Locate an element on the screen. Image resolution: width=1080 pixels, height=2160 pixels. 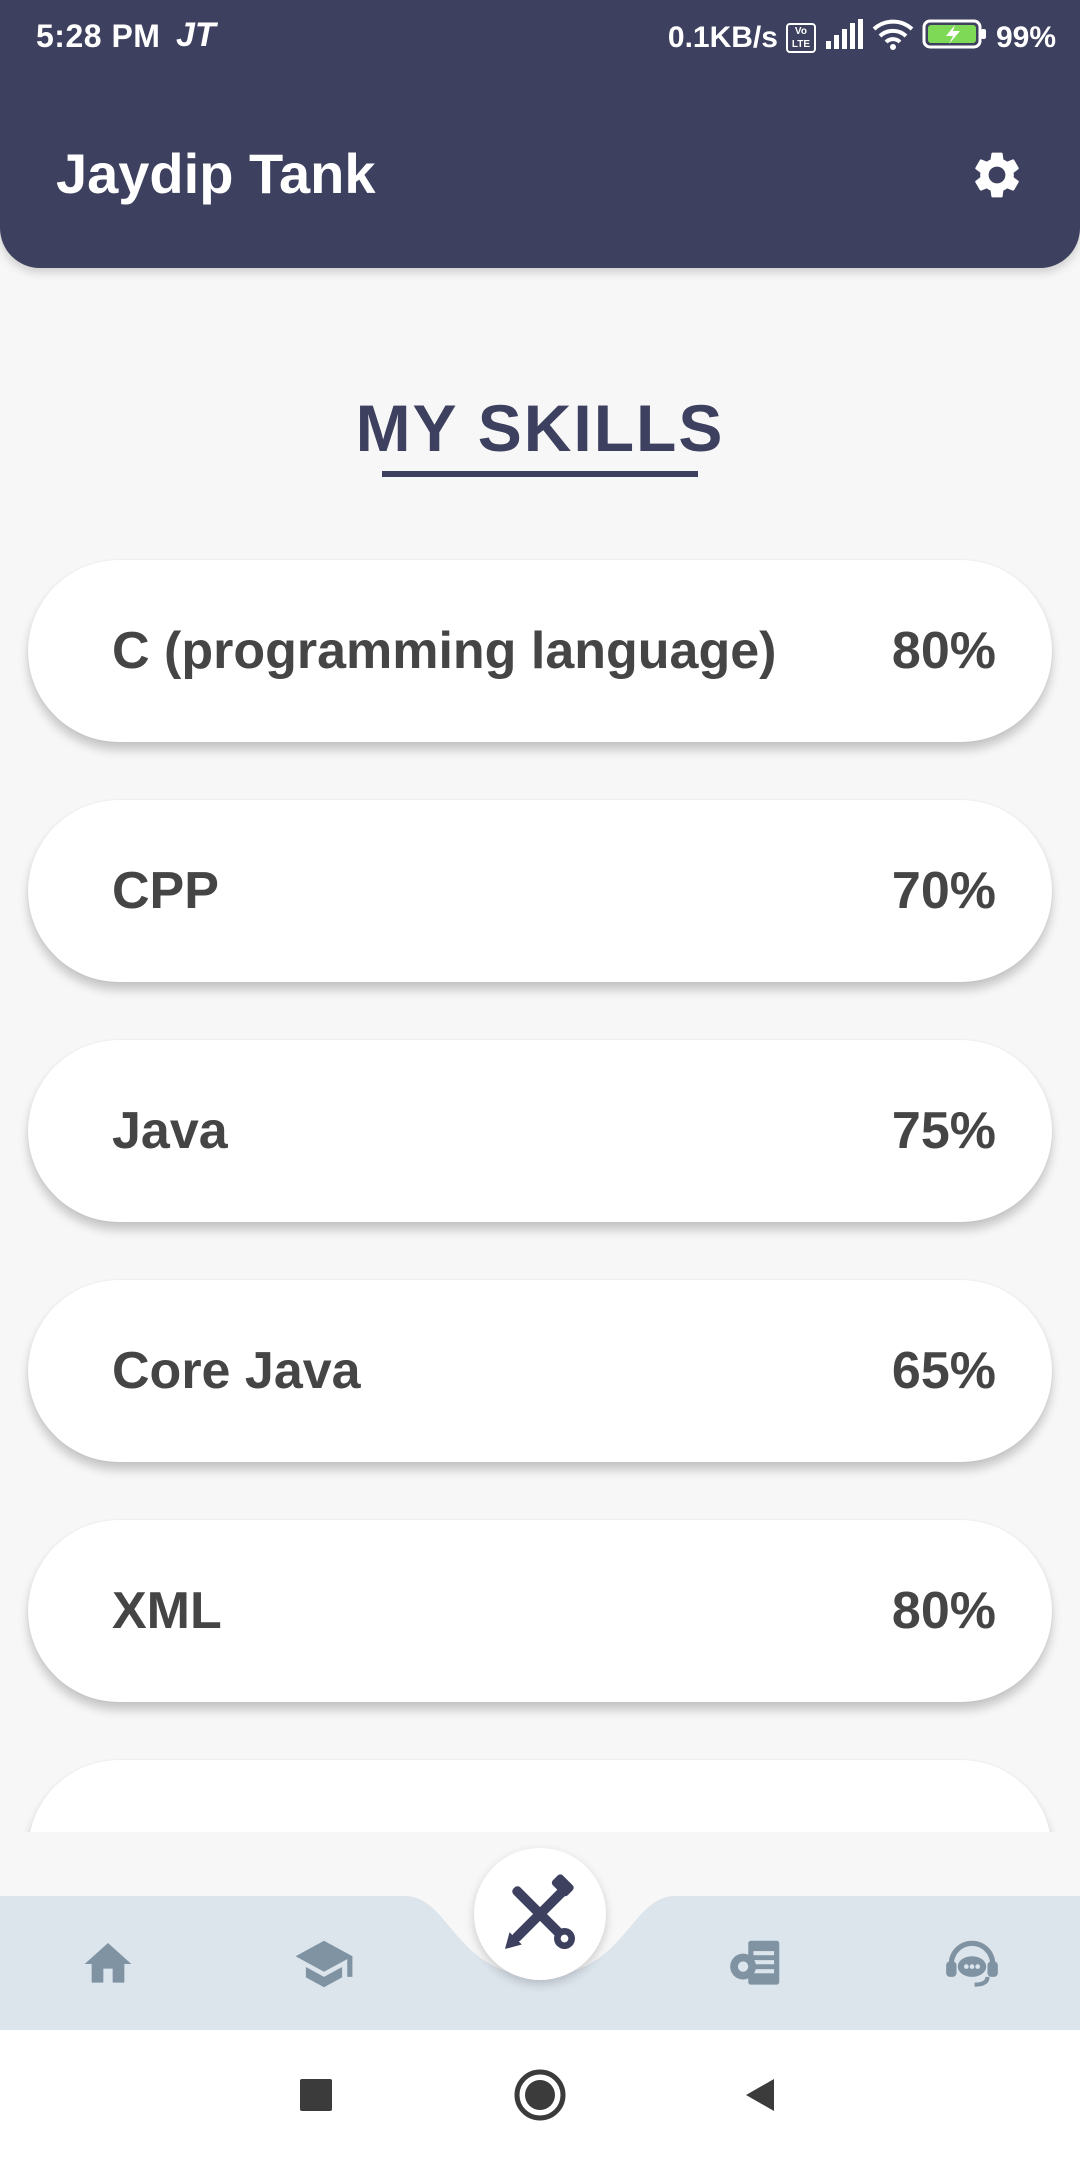
tools-icon is located at coordinates (540, 1911).